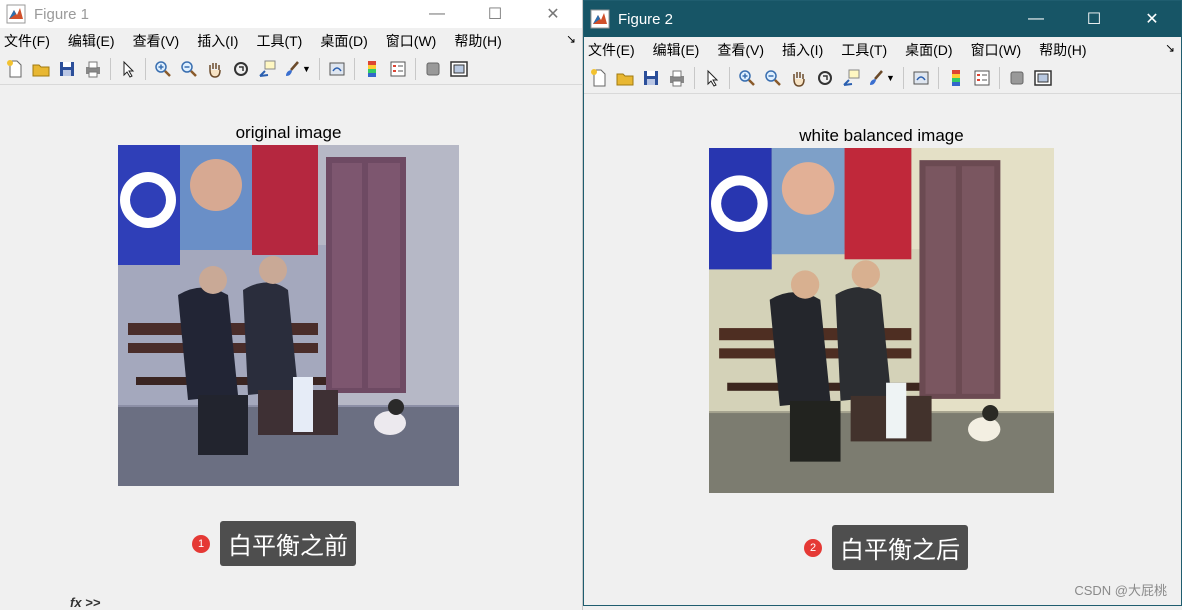 The image size is (1182, 610). What do you see at coordinates (62, 14) in the screenshot?
I see `window-title: Figure 1` at bounding box center [62, 14].